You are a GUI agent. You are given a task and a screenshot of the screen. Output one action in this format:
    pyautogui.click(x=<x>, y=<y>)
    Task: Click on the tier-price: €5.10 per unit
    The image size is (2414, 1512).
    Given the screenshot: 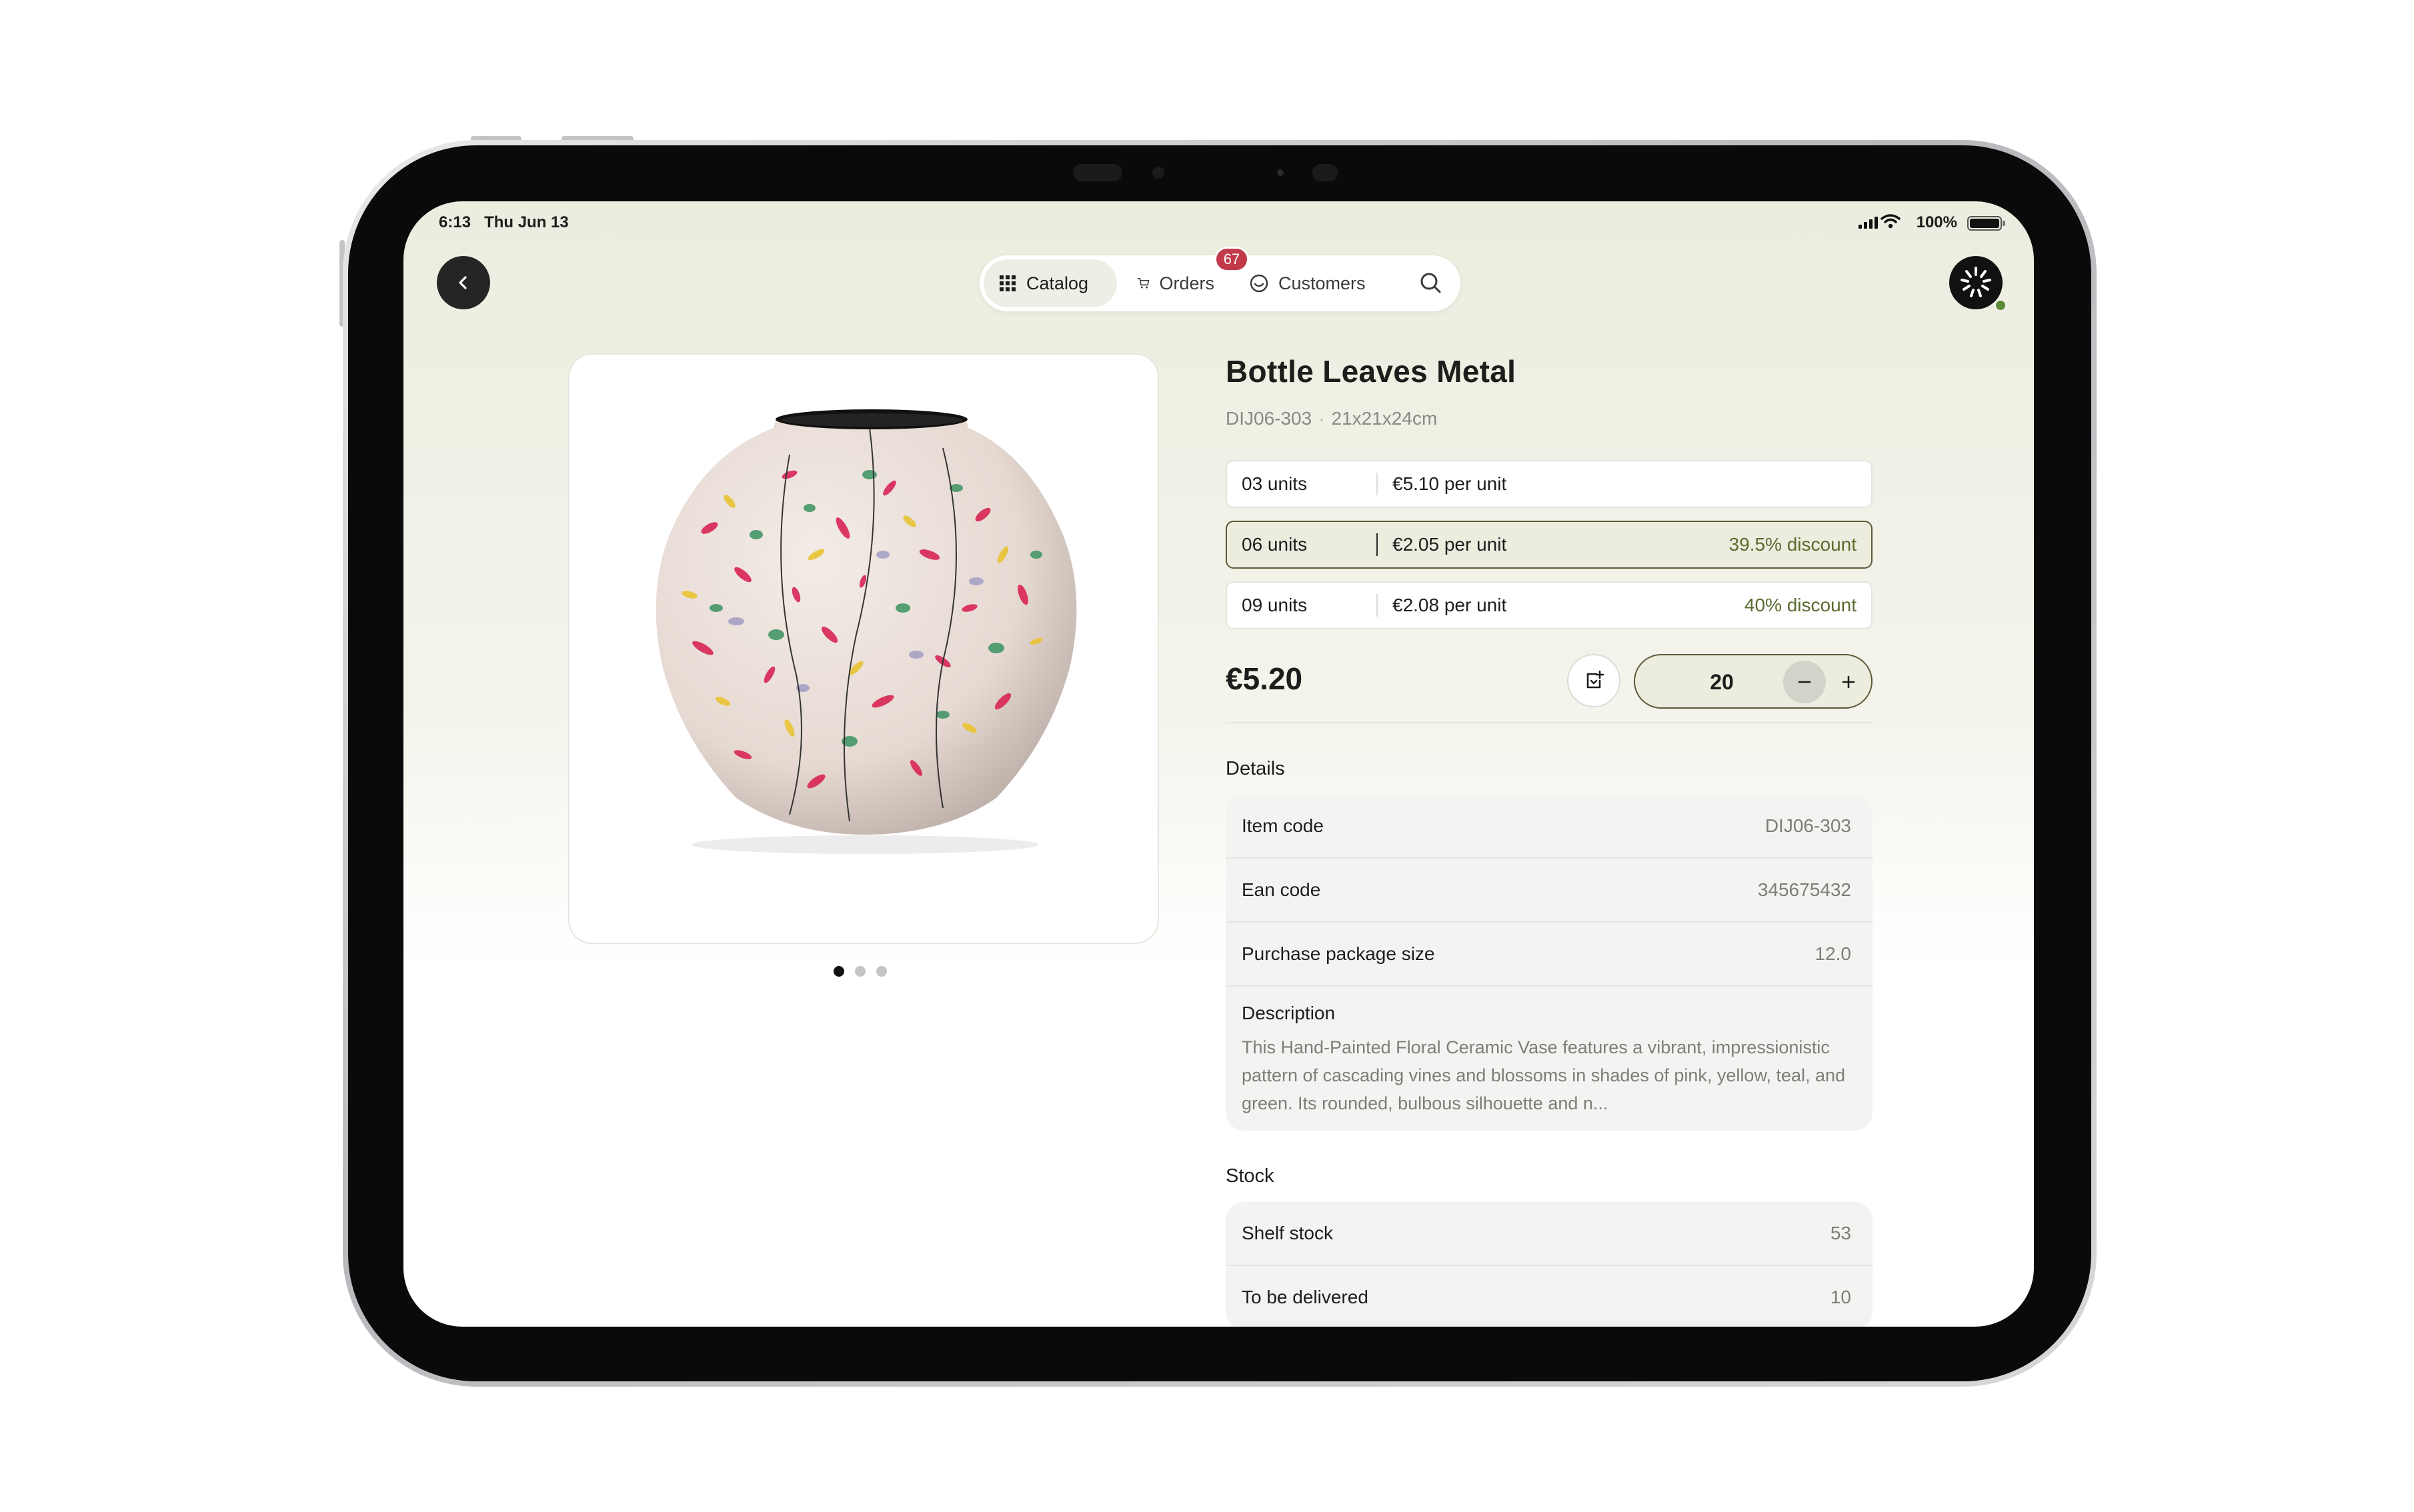 What is the action you would take?
    pyautogui.click(x=1450, y=483)
    